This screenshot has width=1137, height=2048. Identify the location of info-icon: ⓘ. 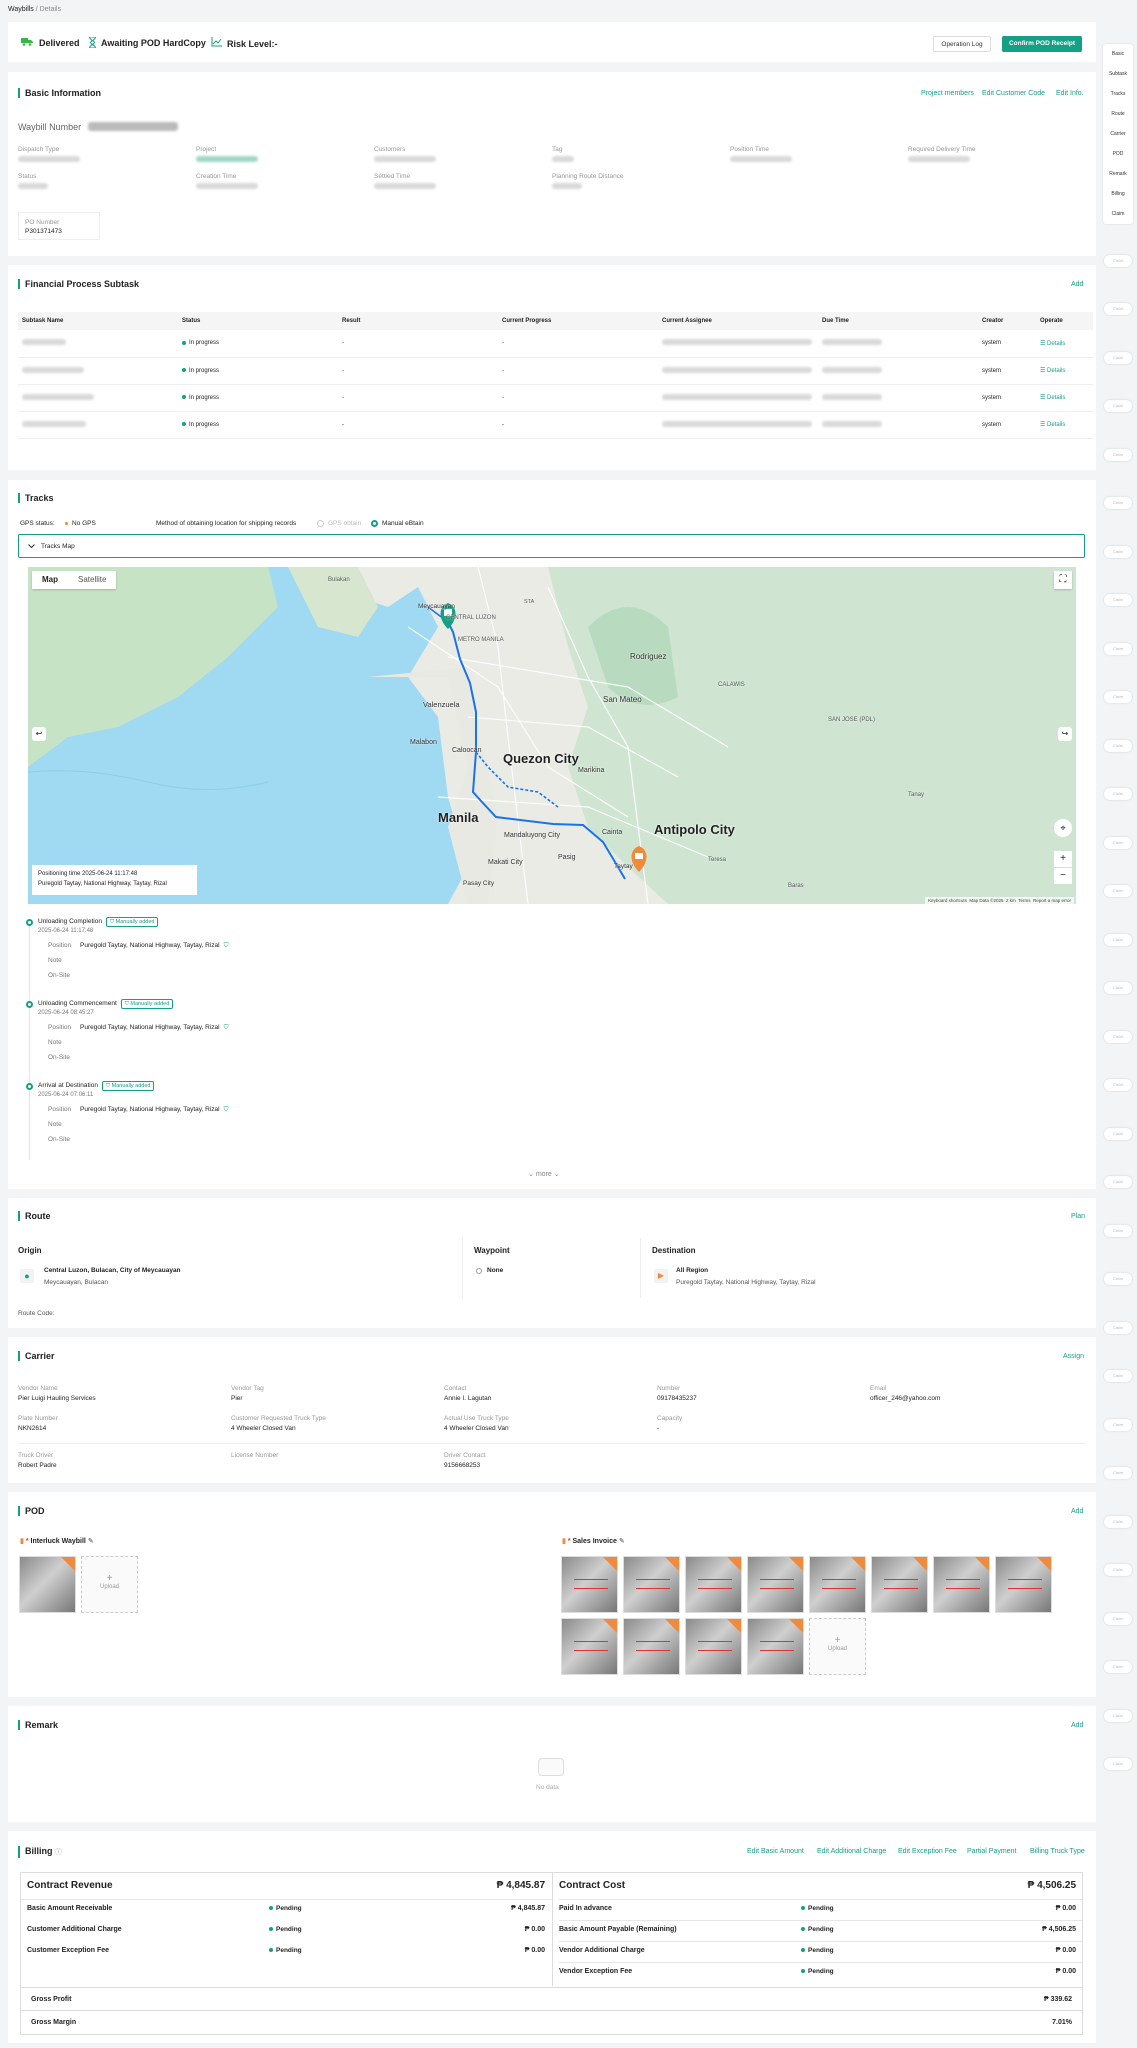
(58, 1852).